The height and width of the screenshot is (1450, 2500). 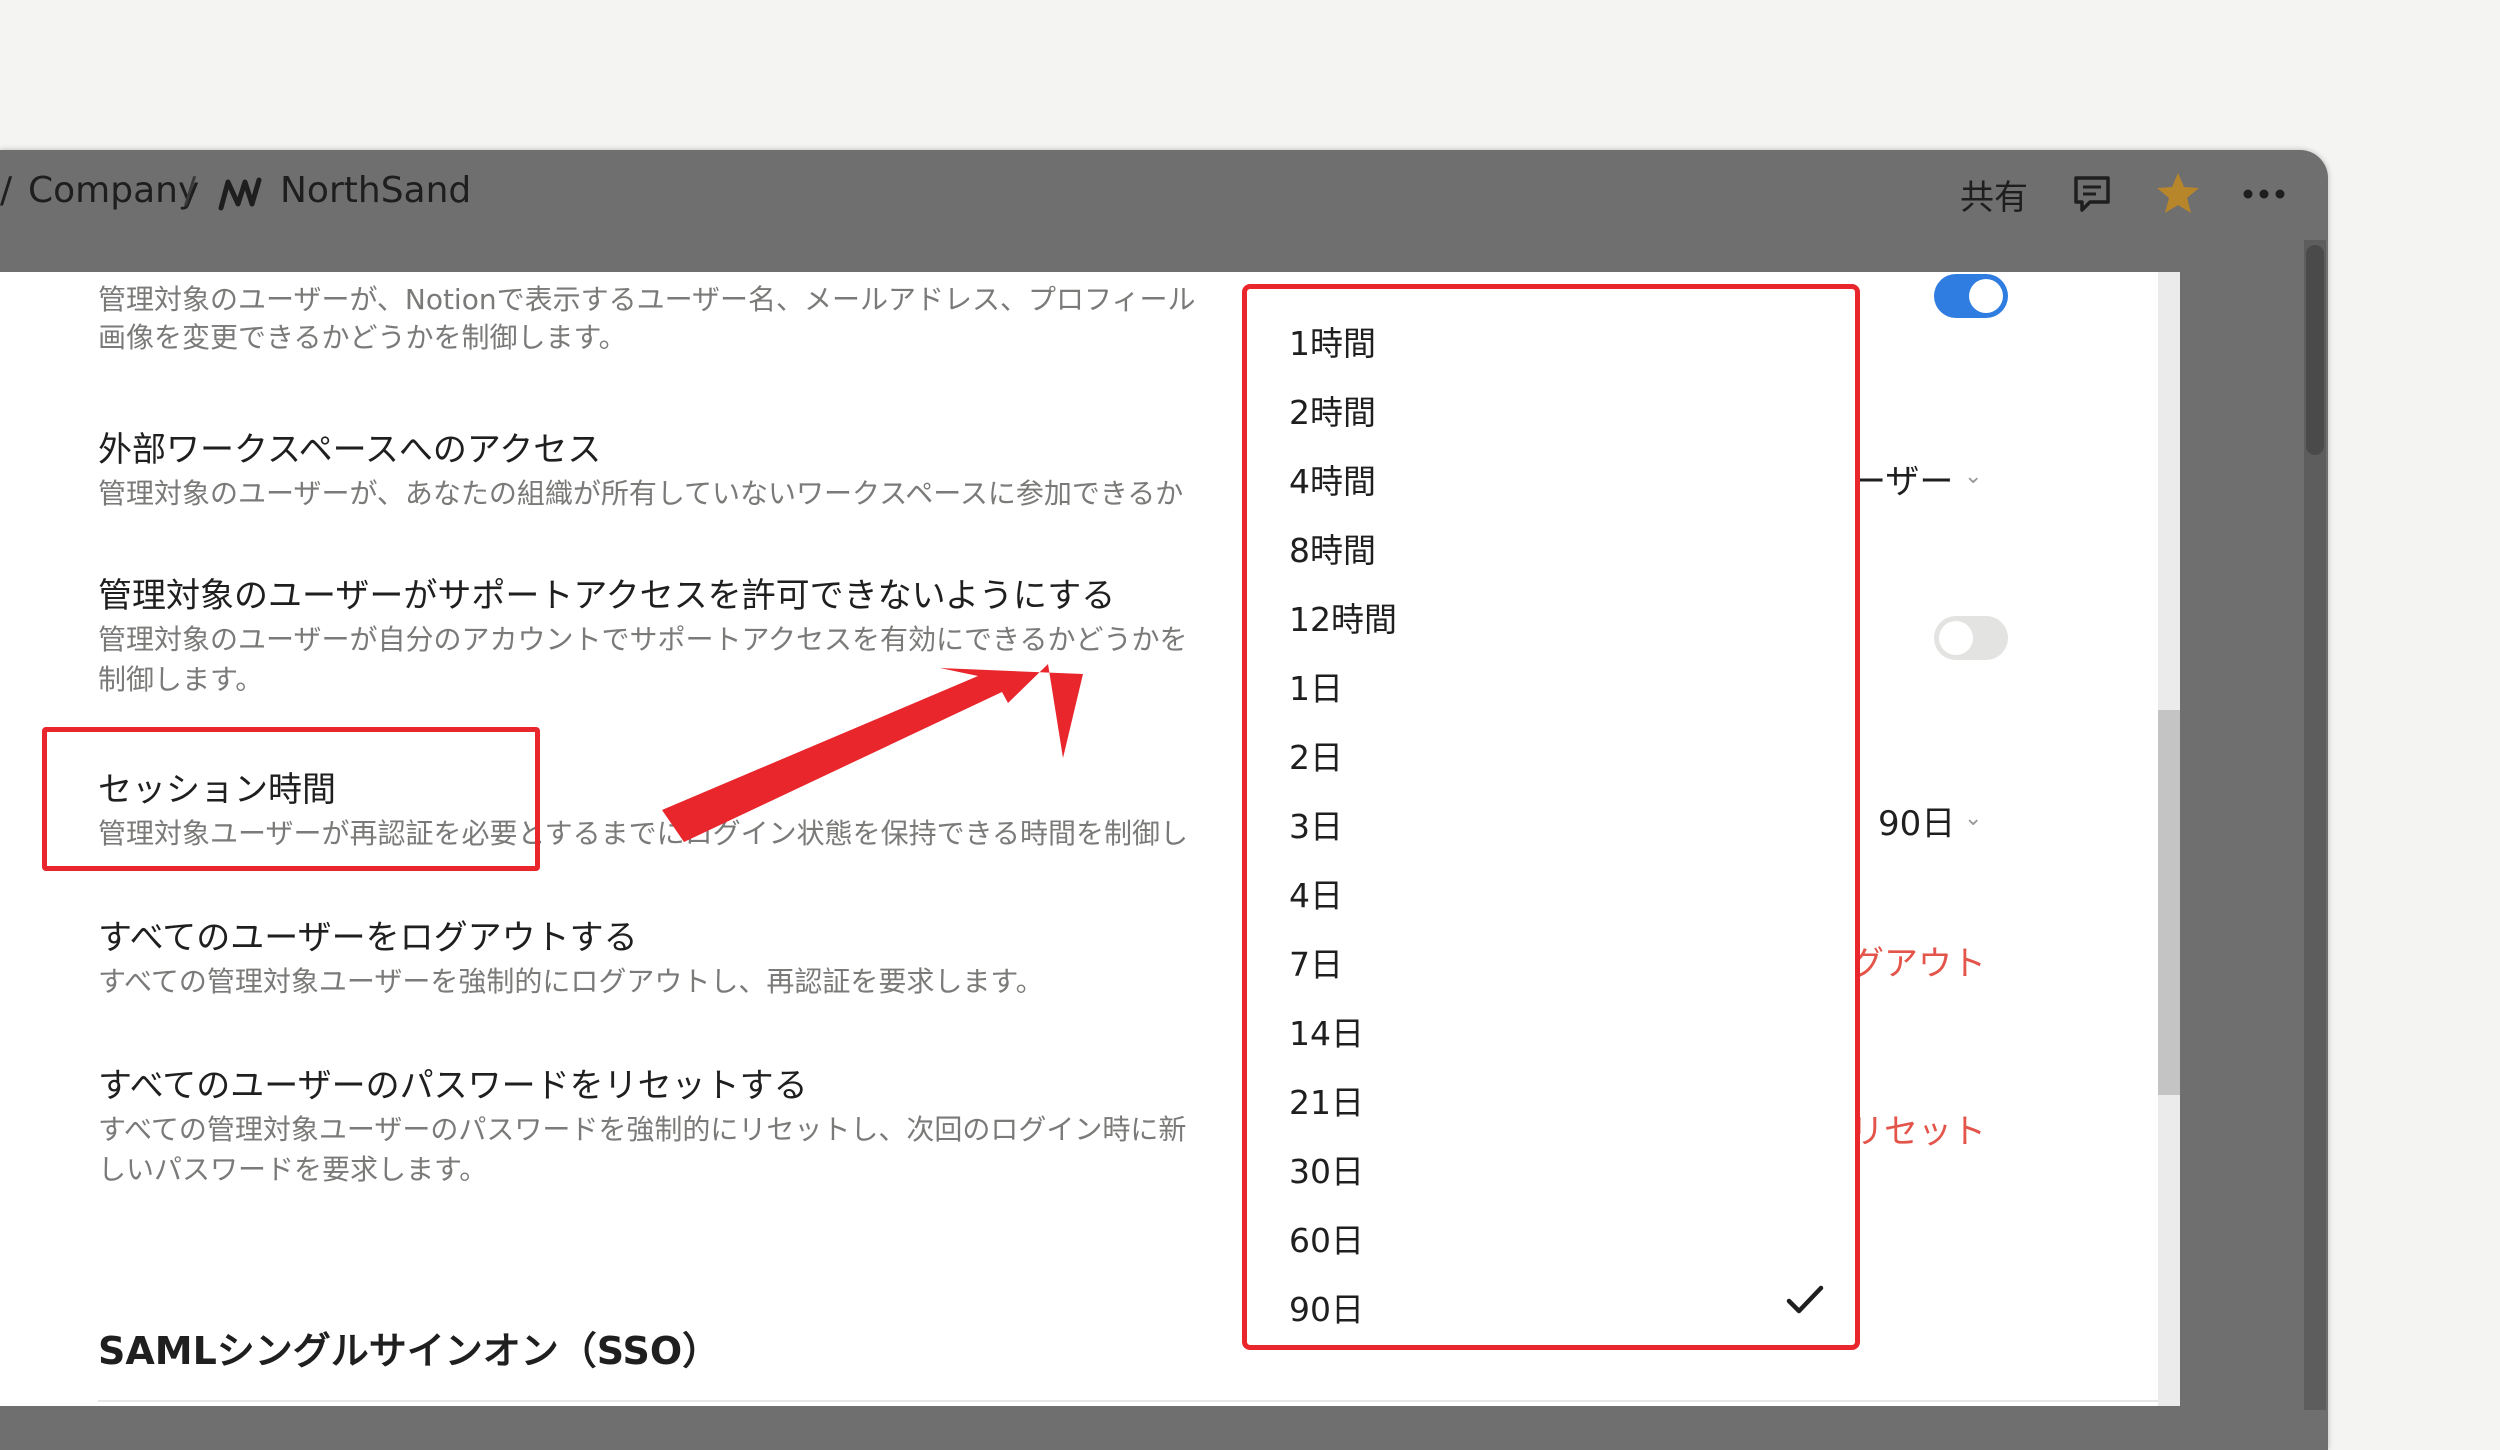 I want to click on dropdown-option: 30日, so click(x=1326, y=1169).